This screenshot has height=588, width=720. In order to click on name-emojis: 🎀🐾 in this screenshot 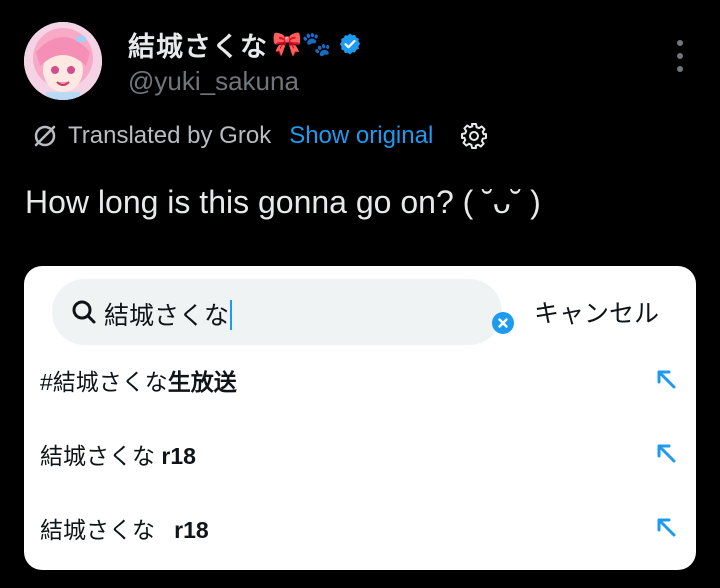, I will do `click(302, 44)`.